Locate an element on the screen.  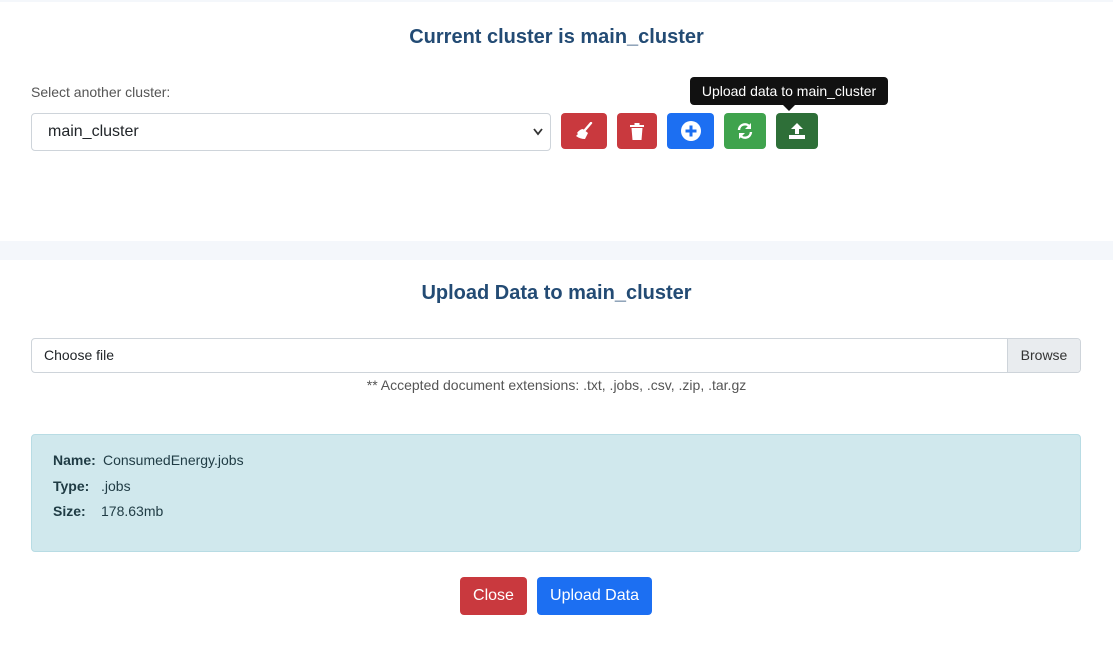
file-name-row: Name: ConsumedEnergy.jobs is located at coordinates (148, 460).